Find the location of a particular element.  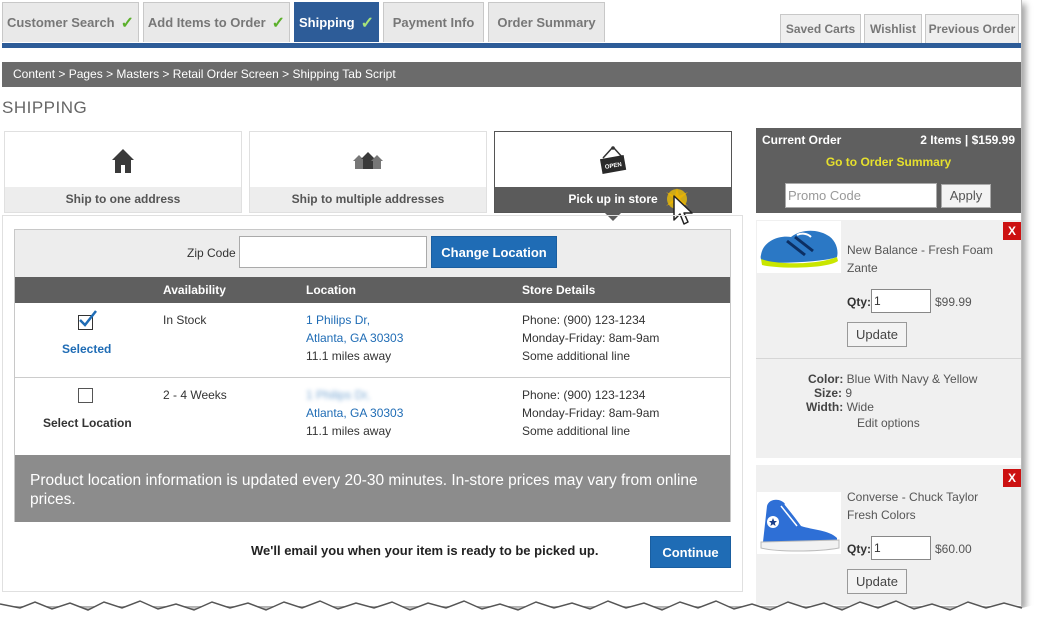

product-name-line2: Fresh Colors is located at coordinates (881, 515).